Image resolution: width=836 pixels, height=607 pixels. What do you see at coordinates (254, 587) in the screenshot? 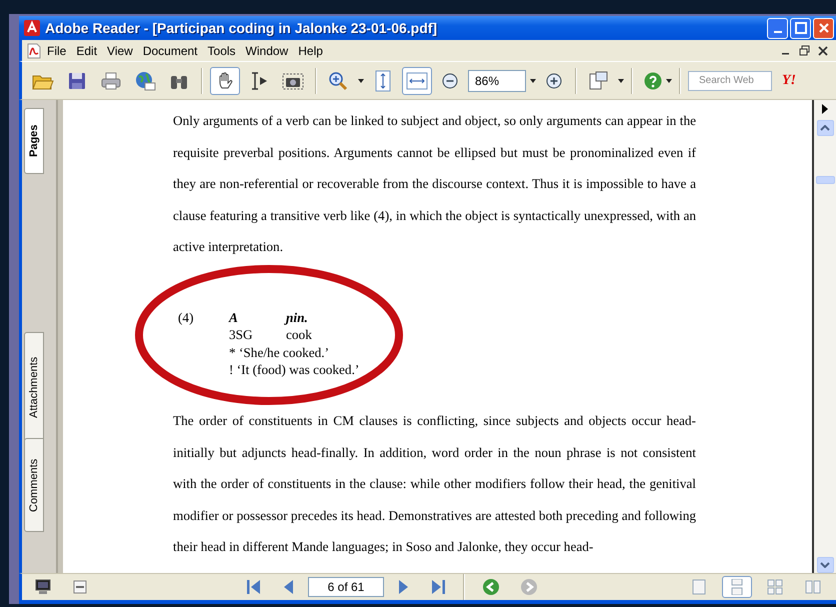
I see `first-page-icon` at bounding box center [254, 587].